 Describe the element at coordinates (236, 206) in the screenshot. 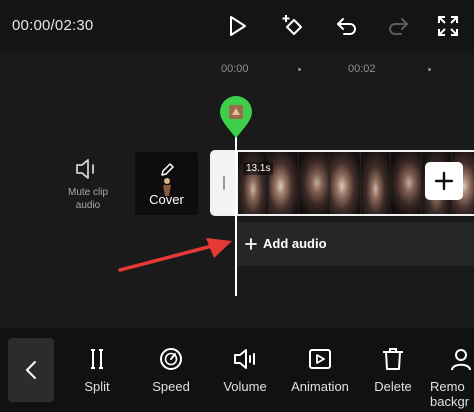

I see `playhead-line` at that location.